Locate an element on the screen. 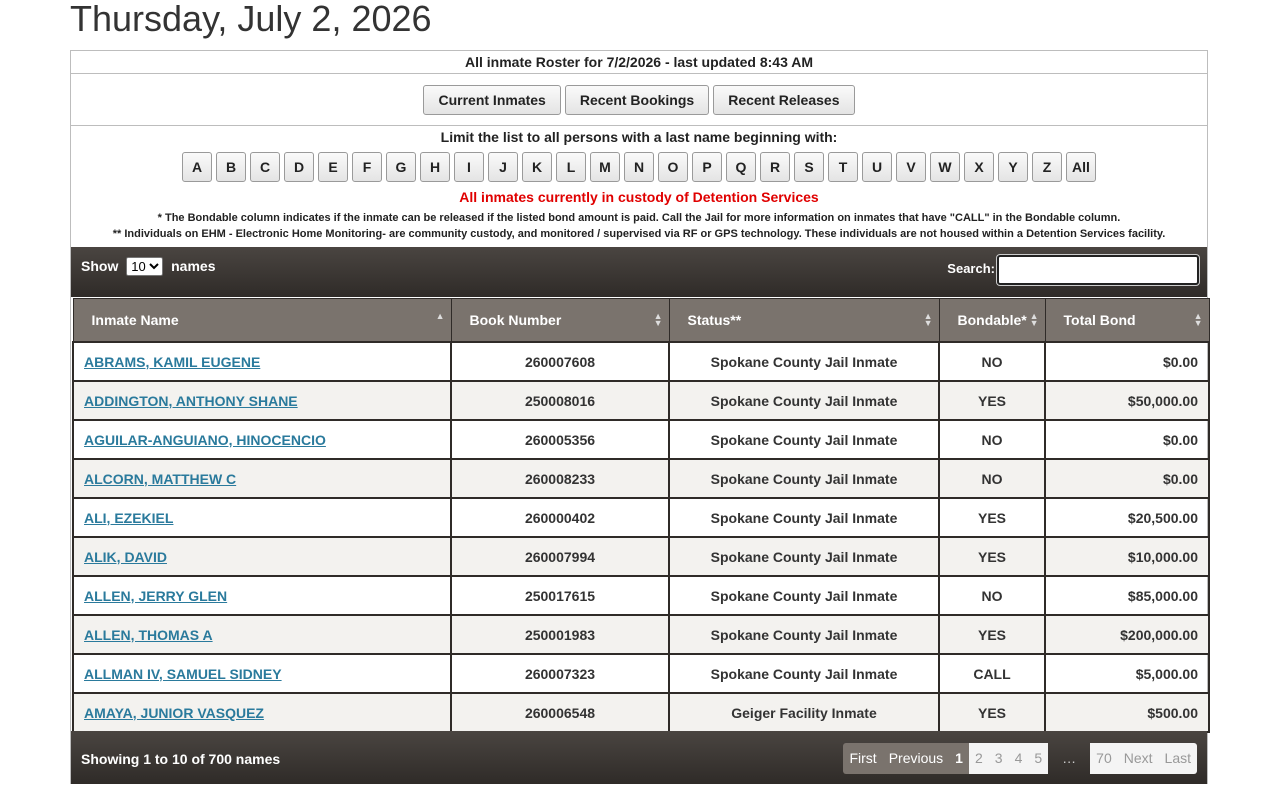 This screenshot has height=800, width=1280. total-bond-cell: $85,000.00 is located at coordinates (1127, 595).